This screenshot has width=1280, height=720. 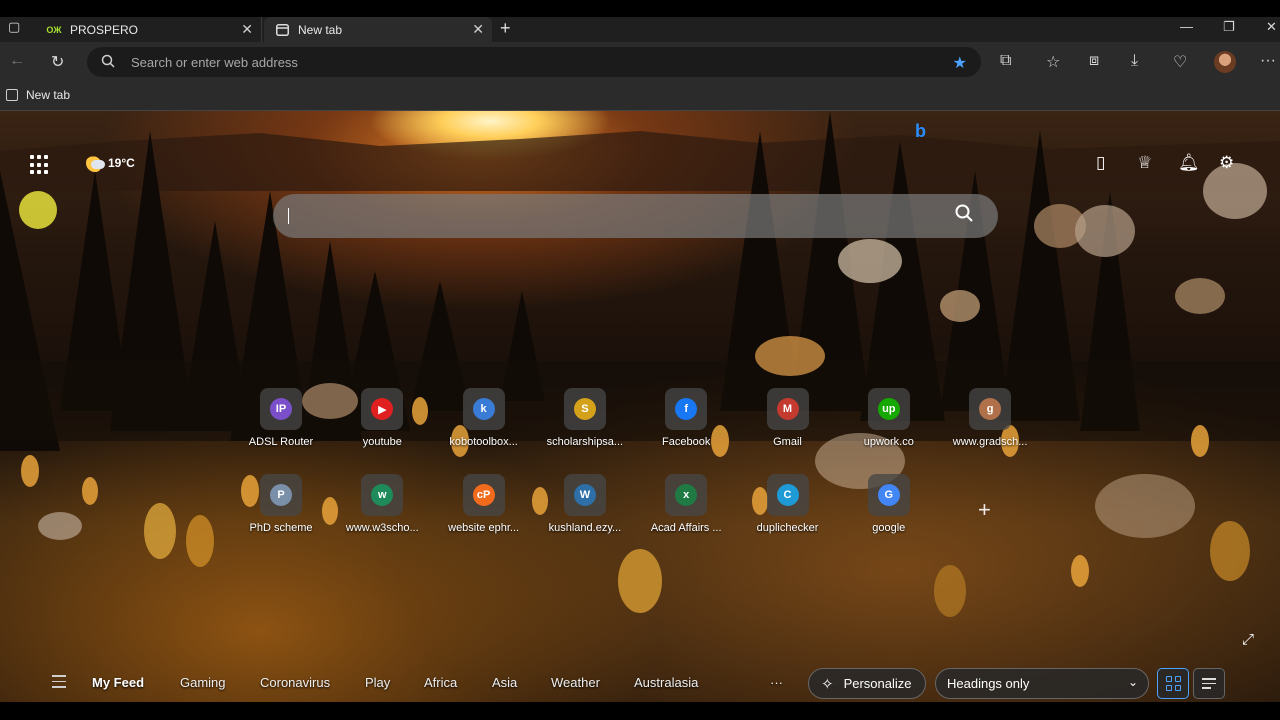 What do you see at coordinates (95, 163) in the screenshot?
I see `partly-cloudy-icon` at bounding box center [95, 163].